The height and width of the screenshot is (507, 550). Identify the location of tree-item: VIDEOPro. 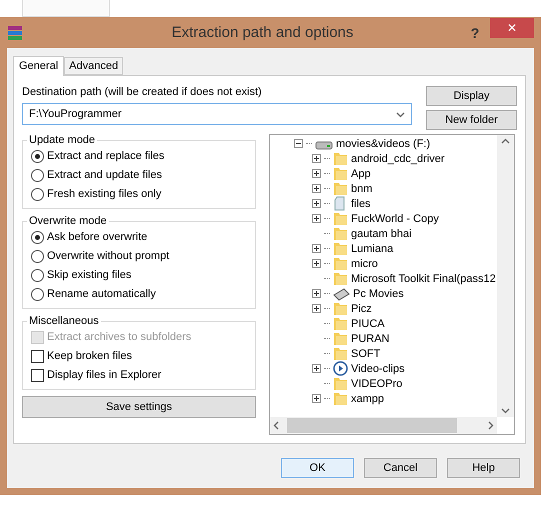
(376, 384).